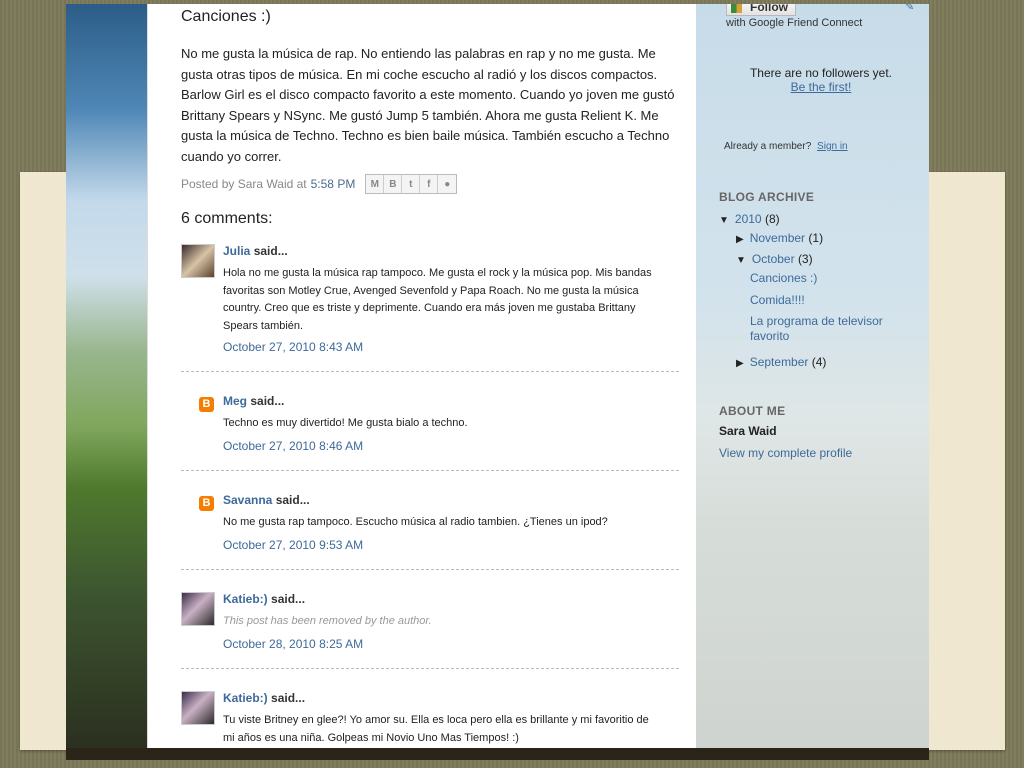 The width and height of the screenshot is (1024, 768). Describe the element at coordinates (293, 644) in the screenshot. I see `comment-date-link: October 28, 2010 8:25 AM` at that location.